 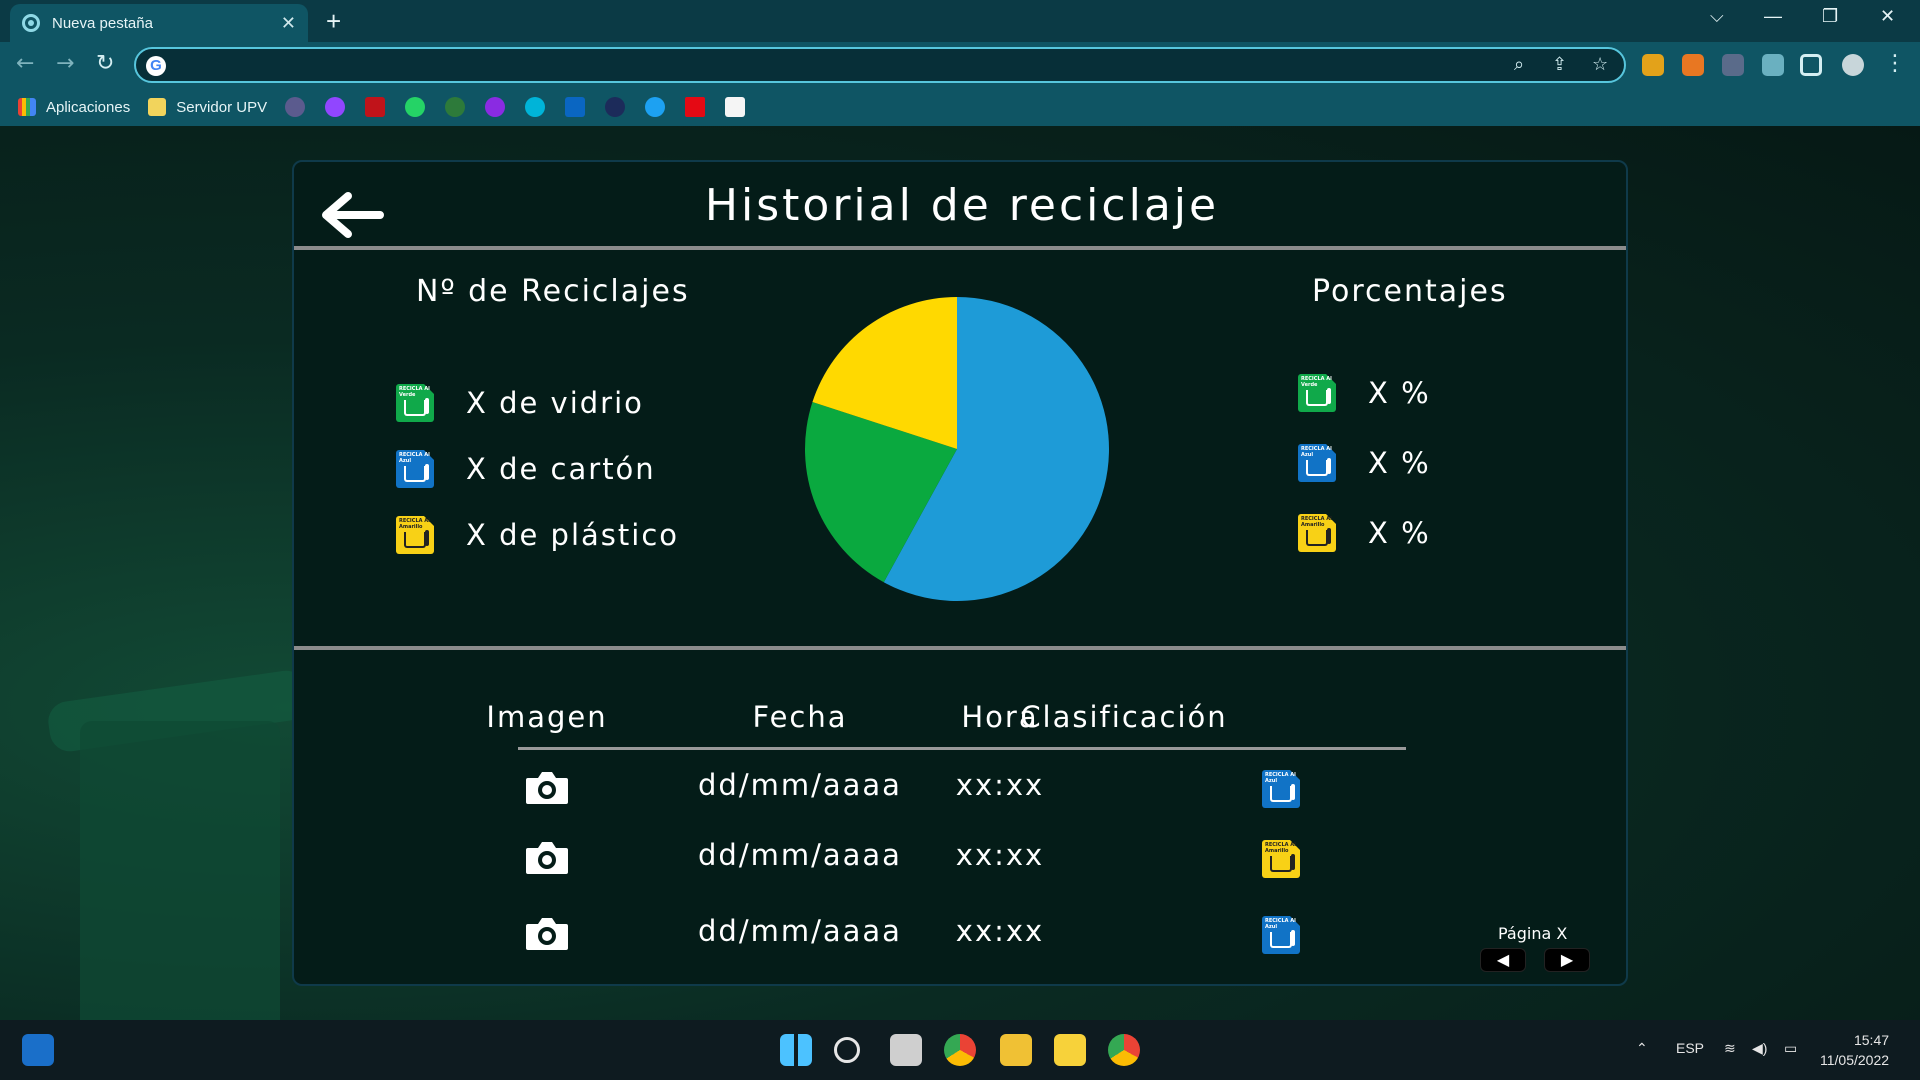 What do you see at coordinates (288, 23) in the screenshot?
I see `tab-close-icon: ✕` at bounding box center [288, 23].